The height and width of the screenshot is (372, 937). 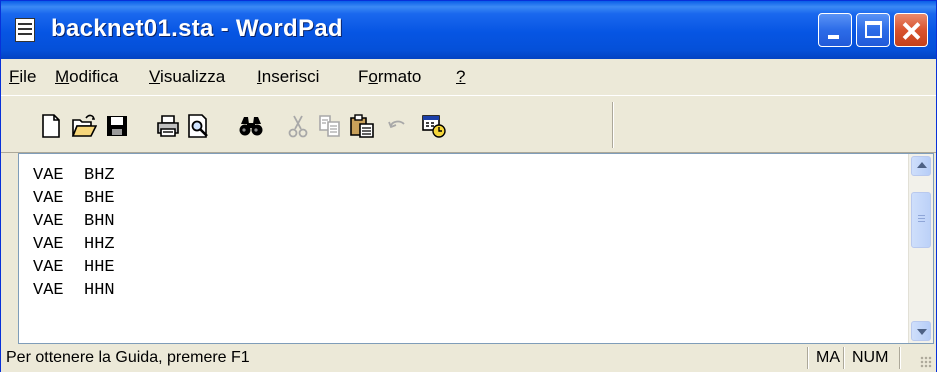 I want to click on scrollbar-thumb, so click(x=921, y=220).